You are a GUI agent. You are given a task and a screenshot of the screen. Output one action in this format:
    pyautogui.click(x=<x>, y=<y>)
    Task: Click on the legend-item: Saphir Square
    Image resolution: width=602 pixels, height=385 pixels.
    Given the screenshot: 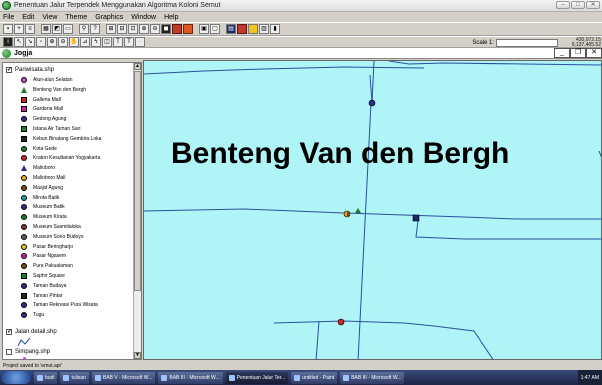 What is the action you would take?
    pyautogui.click(x=43, y=276)
    